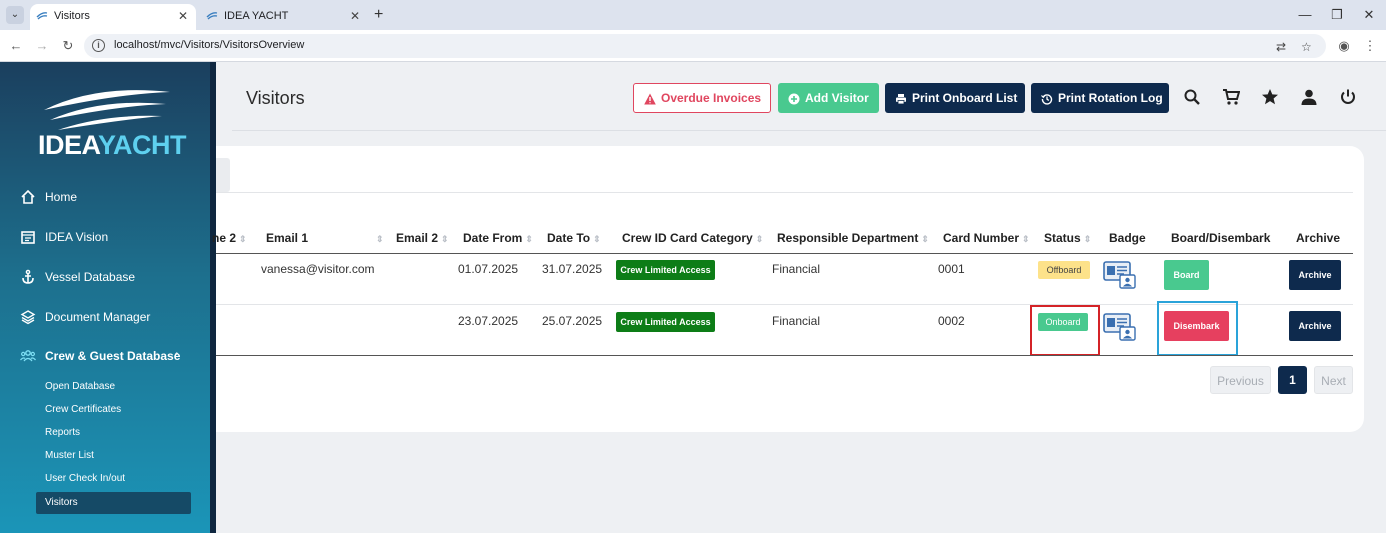 The height and width of the screenshot is (533, 1386). Describe the element at coordinates (113, 387) in the screenshot. I see `sidebar-subitem-open-database: Open Database` at that location.